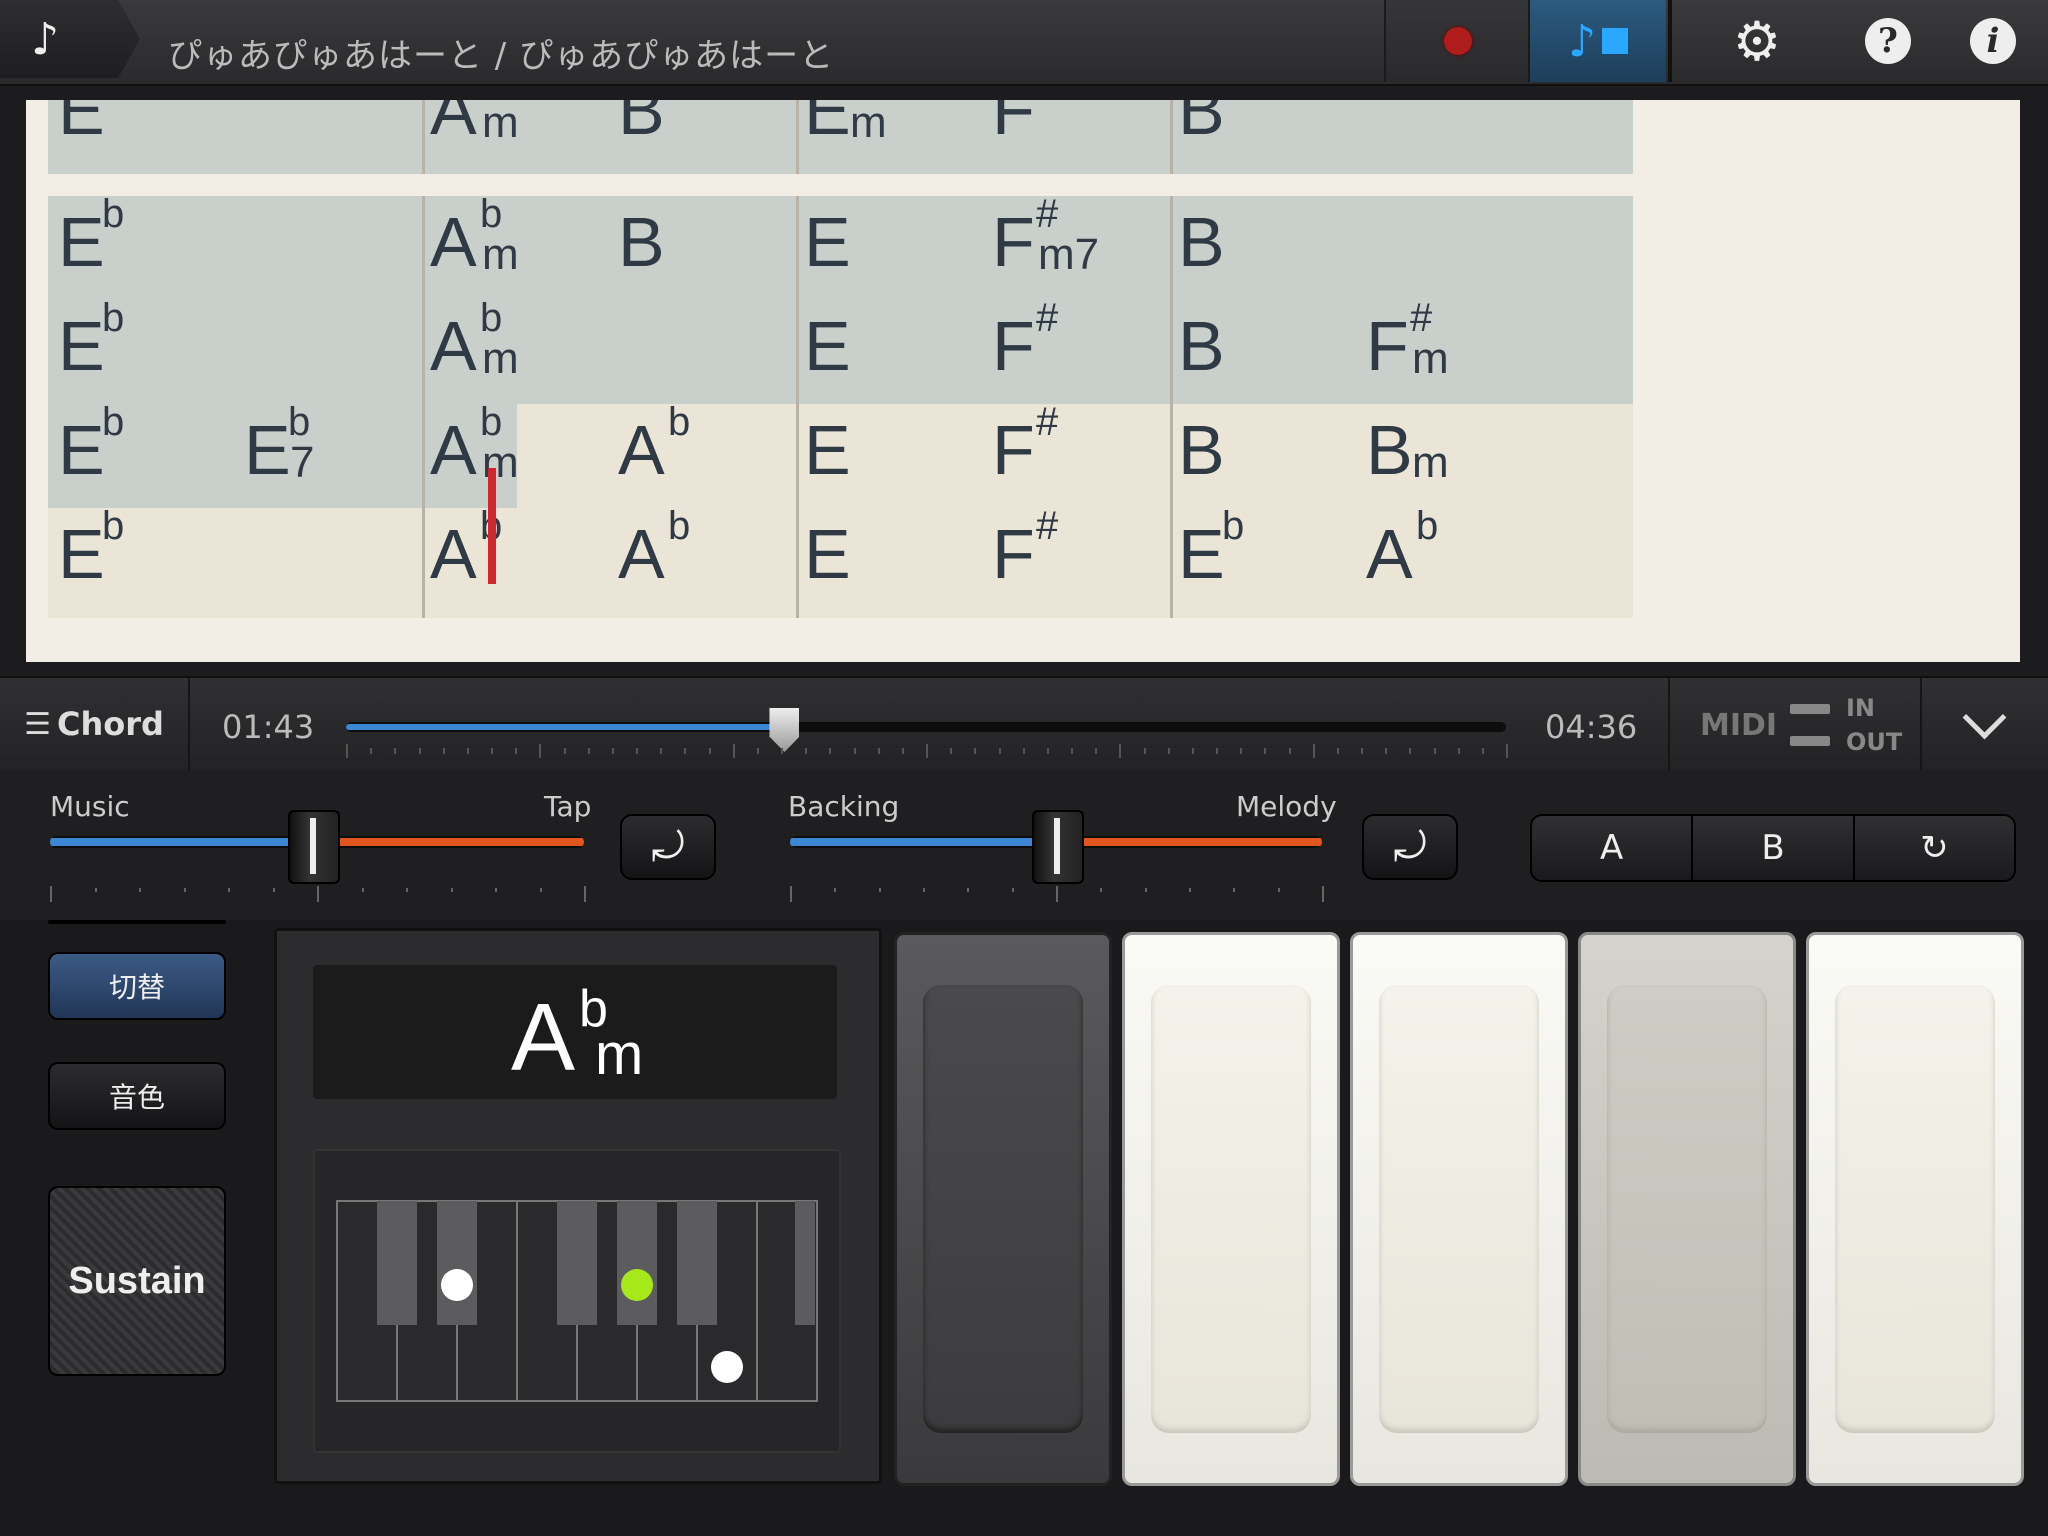 Image resolution: width=2048 pixels, height=1536 pixels. I want to click on chord-display: A b m, so click(578, 1206).